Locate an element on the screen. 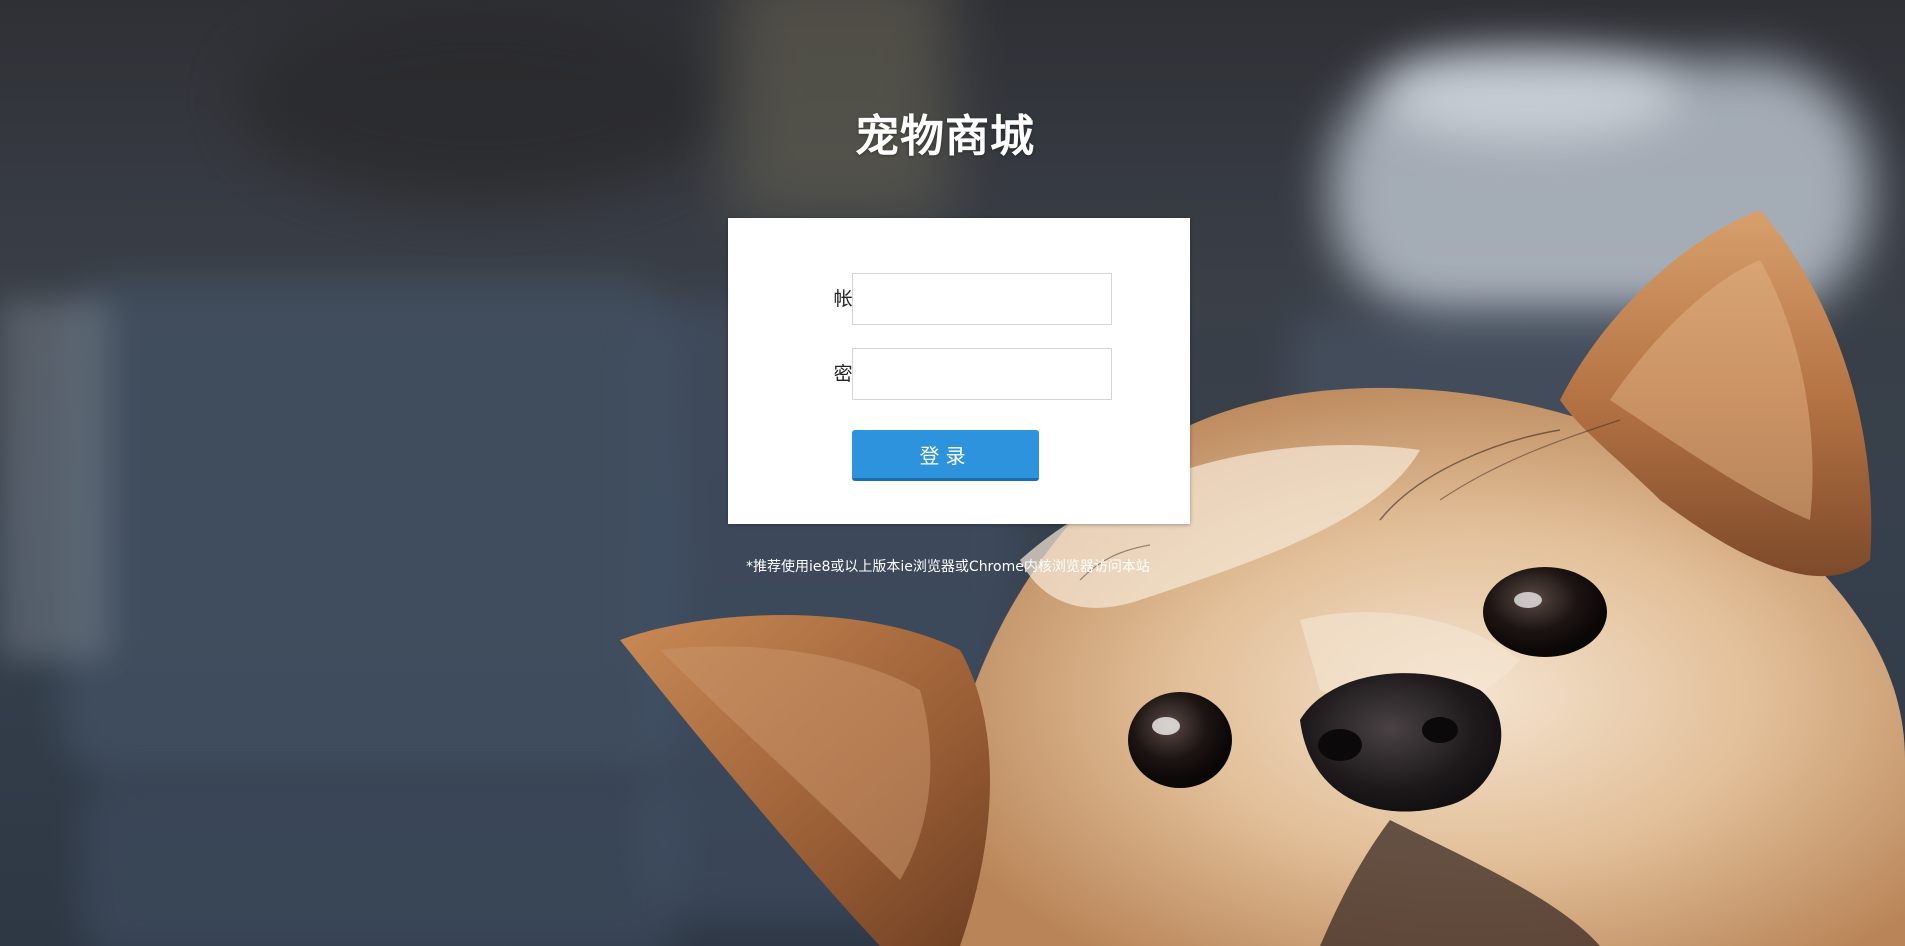  browser-tip: *推荐使用ie8或以上版本ie浏览器或Chrome内核浏览器访问本站 is located at coordinates (948, 567).